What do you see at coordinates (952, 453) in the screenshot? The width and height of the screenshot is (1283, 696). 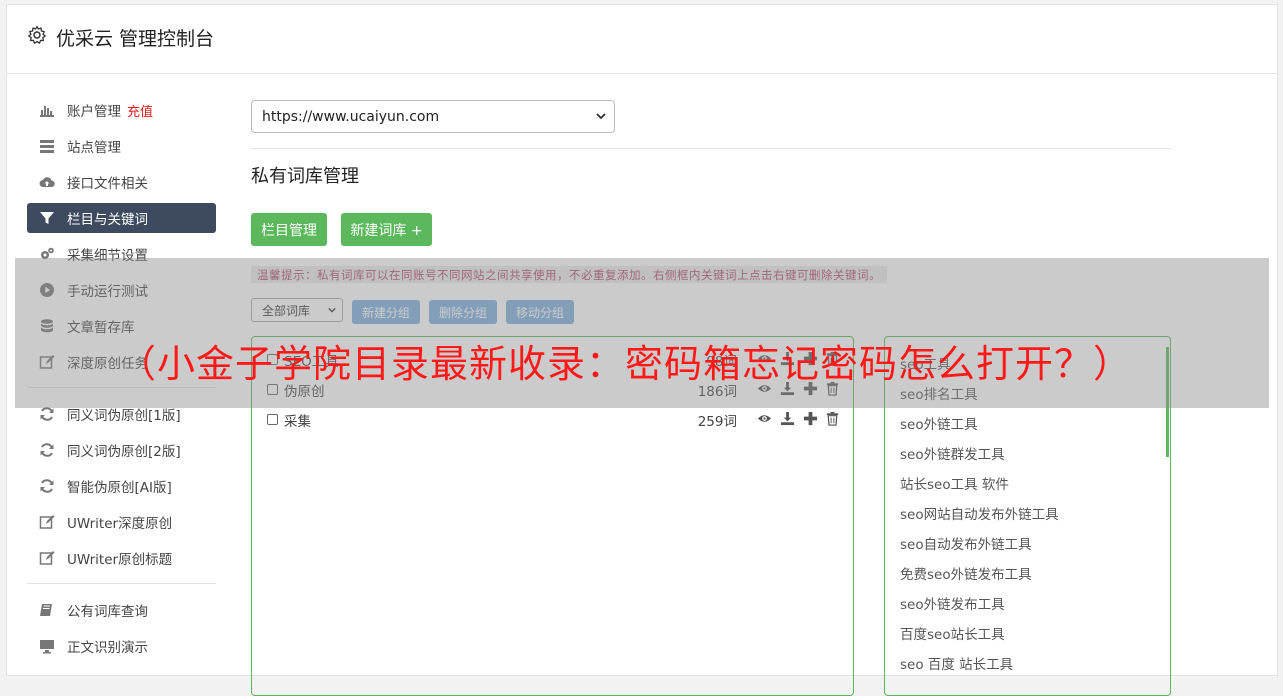 I see `keyword-item: seo外链群发工具` at bounding box center [952, 453].